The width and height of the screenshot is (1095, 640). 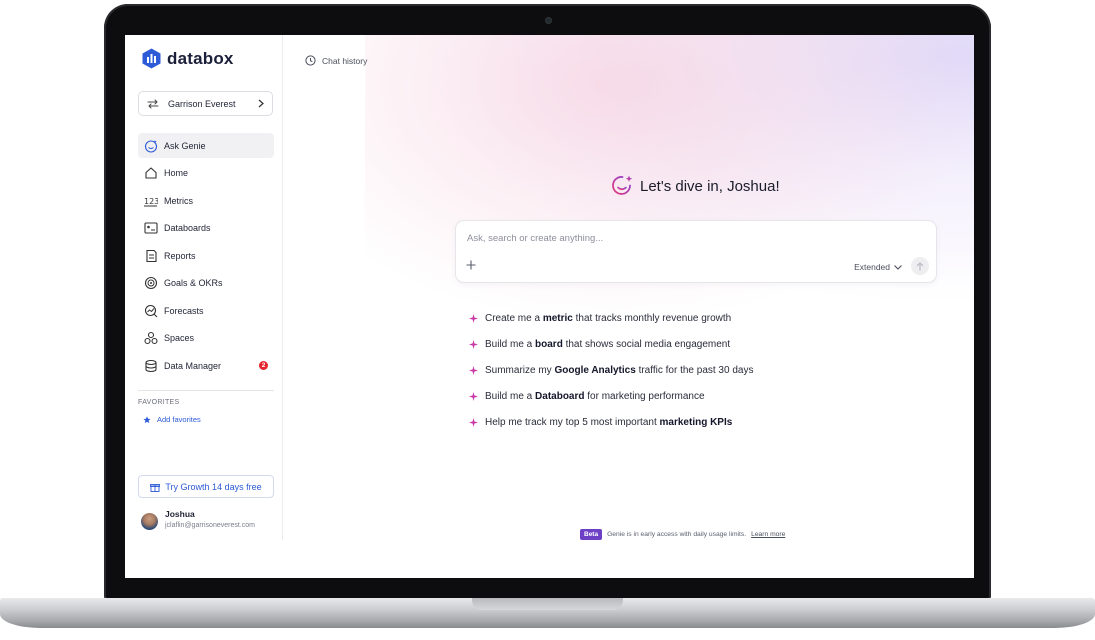 What do you see at coordinates (151, 366) in the screenshot?
I see `database-icon` at bounding box center [151, 366].